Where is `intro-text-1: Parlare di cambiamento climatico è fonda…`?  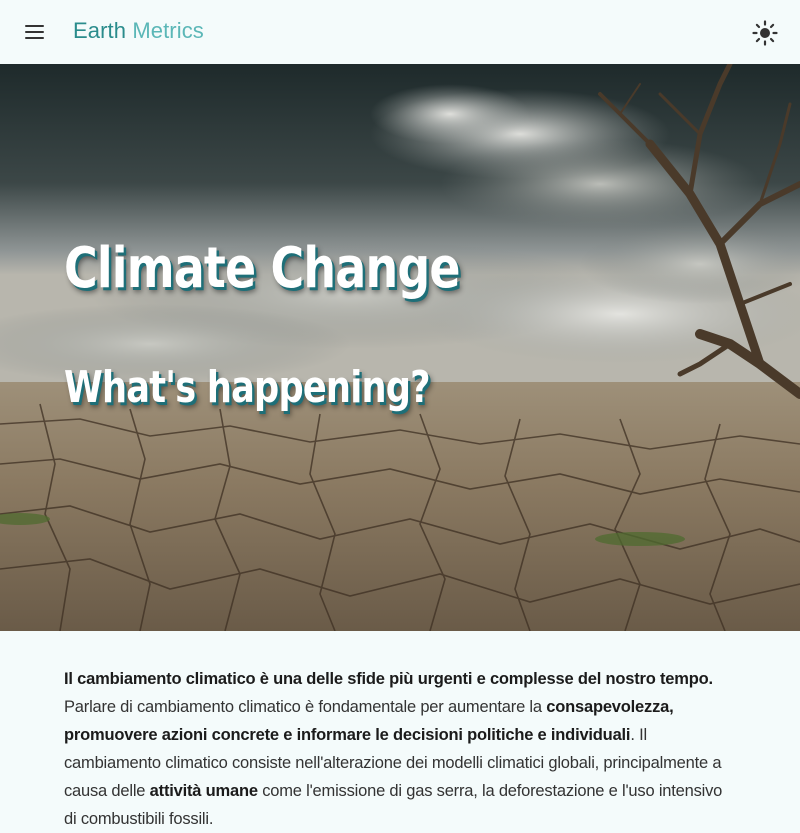
intro-text-1: Parlare di cambiamento climatico è fonda… is located at coordinates (305, 707).